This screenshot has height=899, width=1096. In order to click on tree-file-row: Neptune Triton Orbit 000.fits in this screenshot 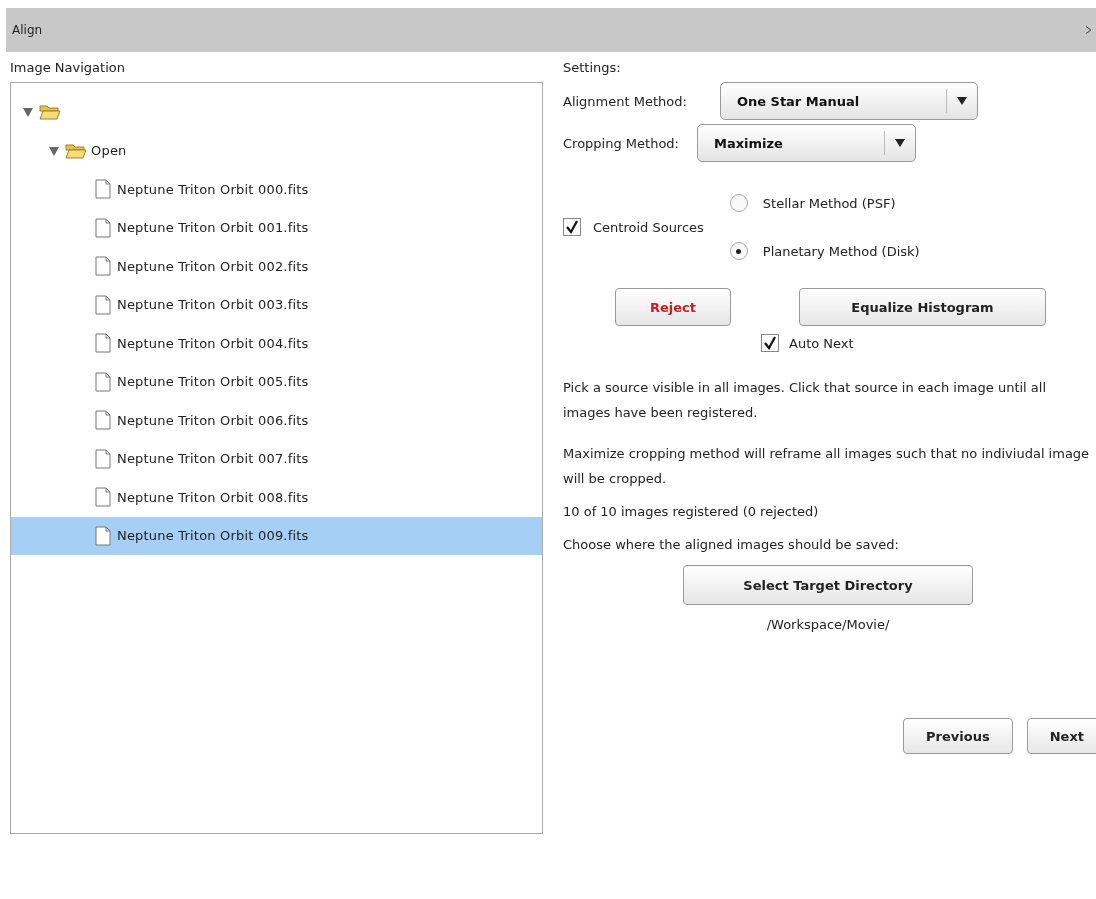, I will do `click(276, 189)`.